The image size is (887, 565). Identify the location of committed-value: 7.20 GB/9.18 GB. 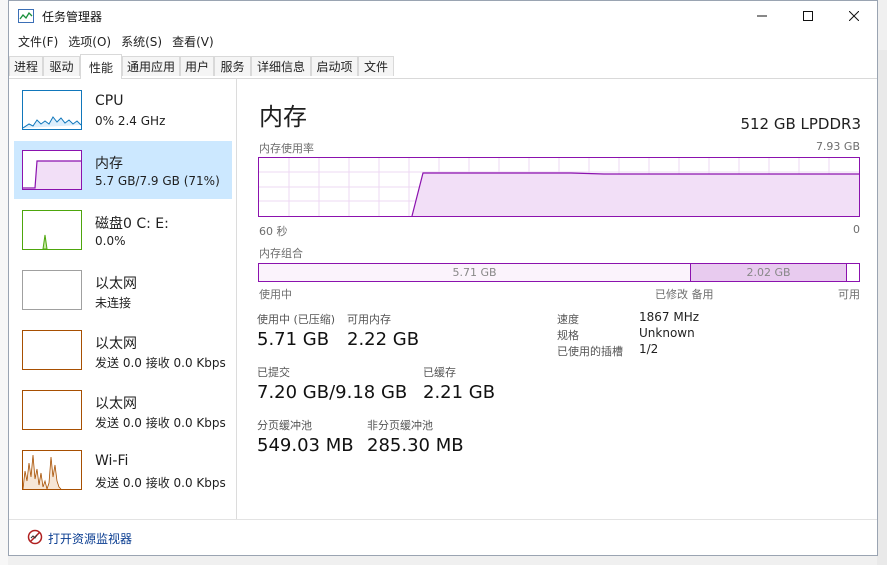
(332, 392).